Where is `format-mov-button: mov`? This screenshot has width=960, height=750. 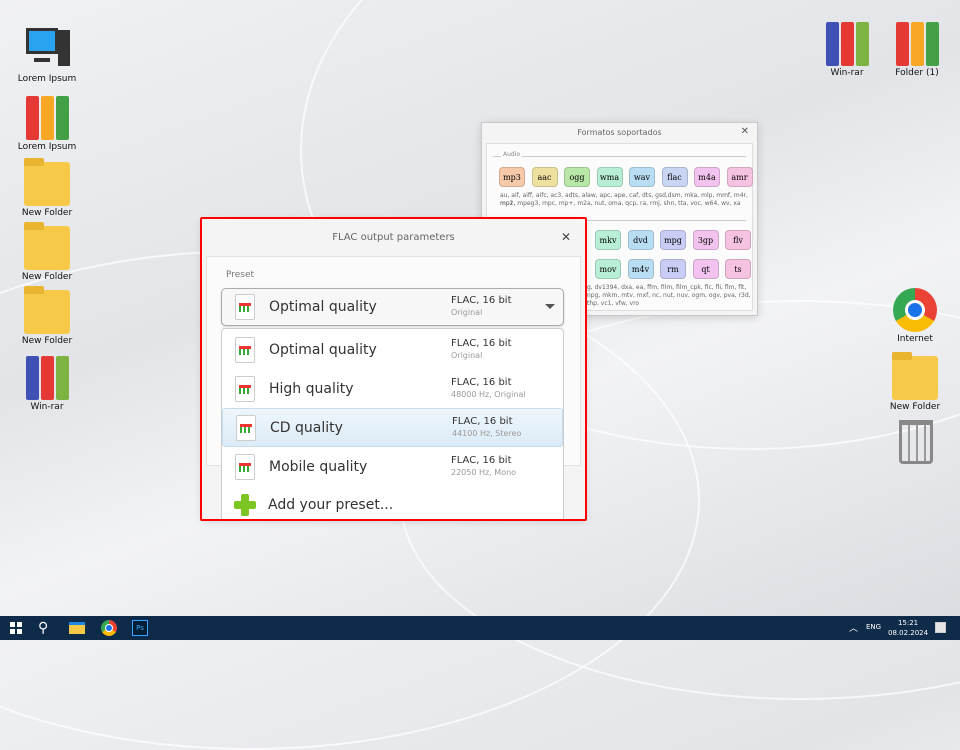 format-mov-button: mov is located at coordinates (608, 269).